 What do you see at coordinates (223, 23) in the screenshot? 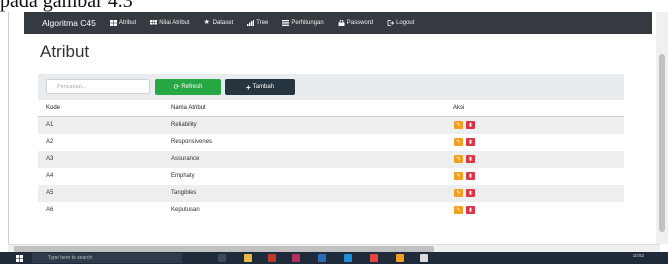
I see `nav-item-label: Dataset` at bounding box center [223, 23].